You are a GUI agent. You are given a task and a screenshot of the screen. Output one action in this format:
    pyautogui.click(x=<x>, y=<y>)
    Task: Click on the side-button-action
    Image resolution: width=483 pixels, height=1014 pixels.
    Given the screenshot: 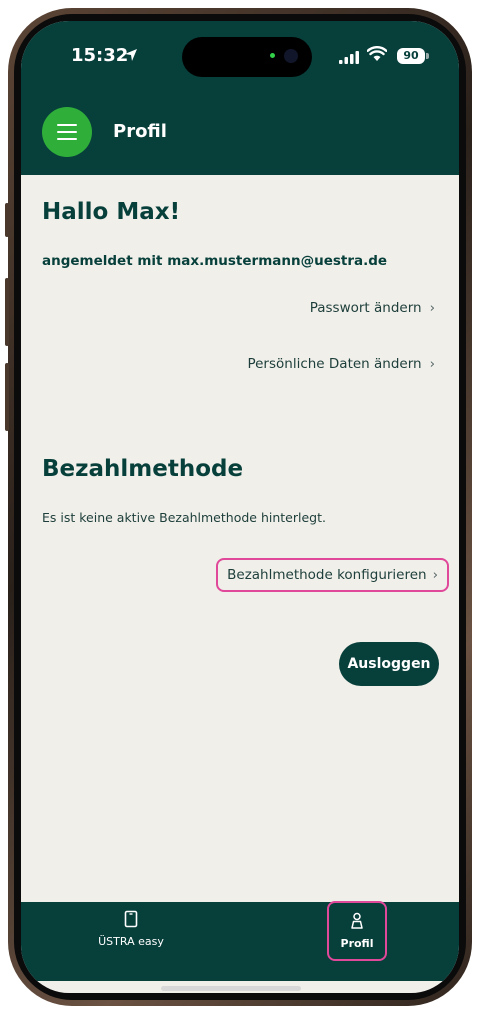 What is the action you would take?
    pyautogui.click(x=7, y=220)
    